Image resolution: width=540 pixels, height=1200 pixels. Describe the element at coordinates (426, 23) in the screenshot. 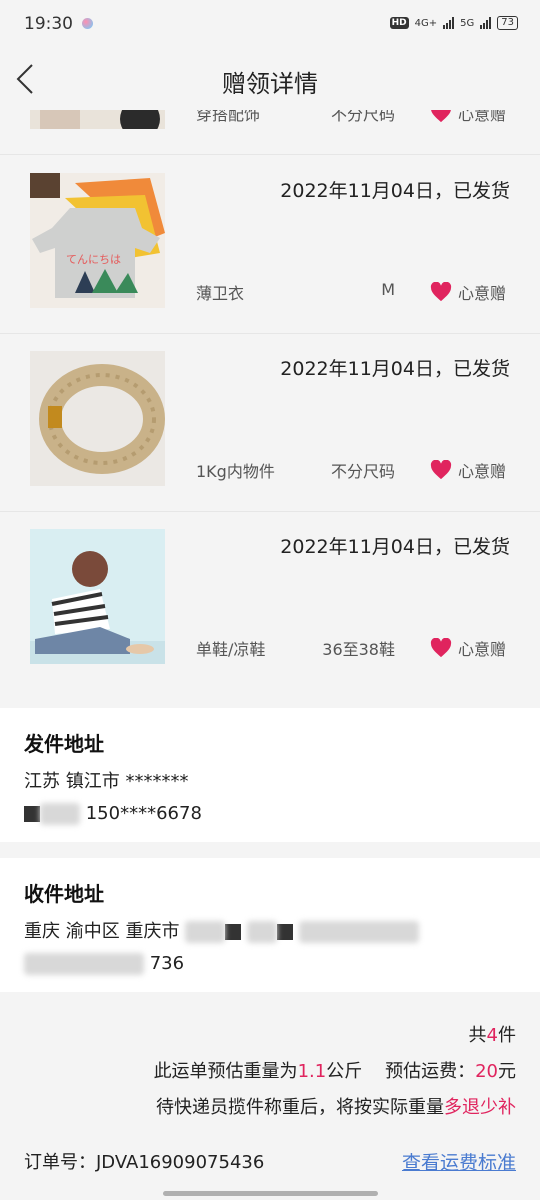

I see `net-4g-label: 4G+` at that location.